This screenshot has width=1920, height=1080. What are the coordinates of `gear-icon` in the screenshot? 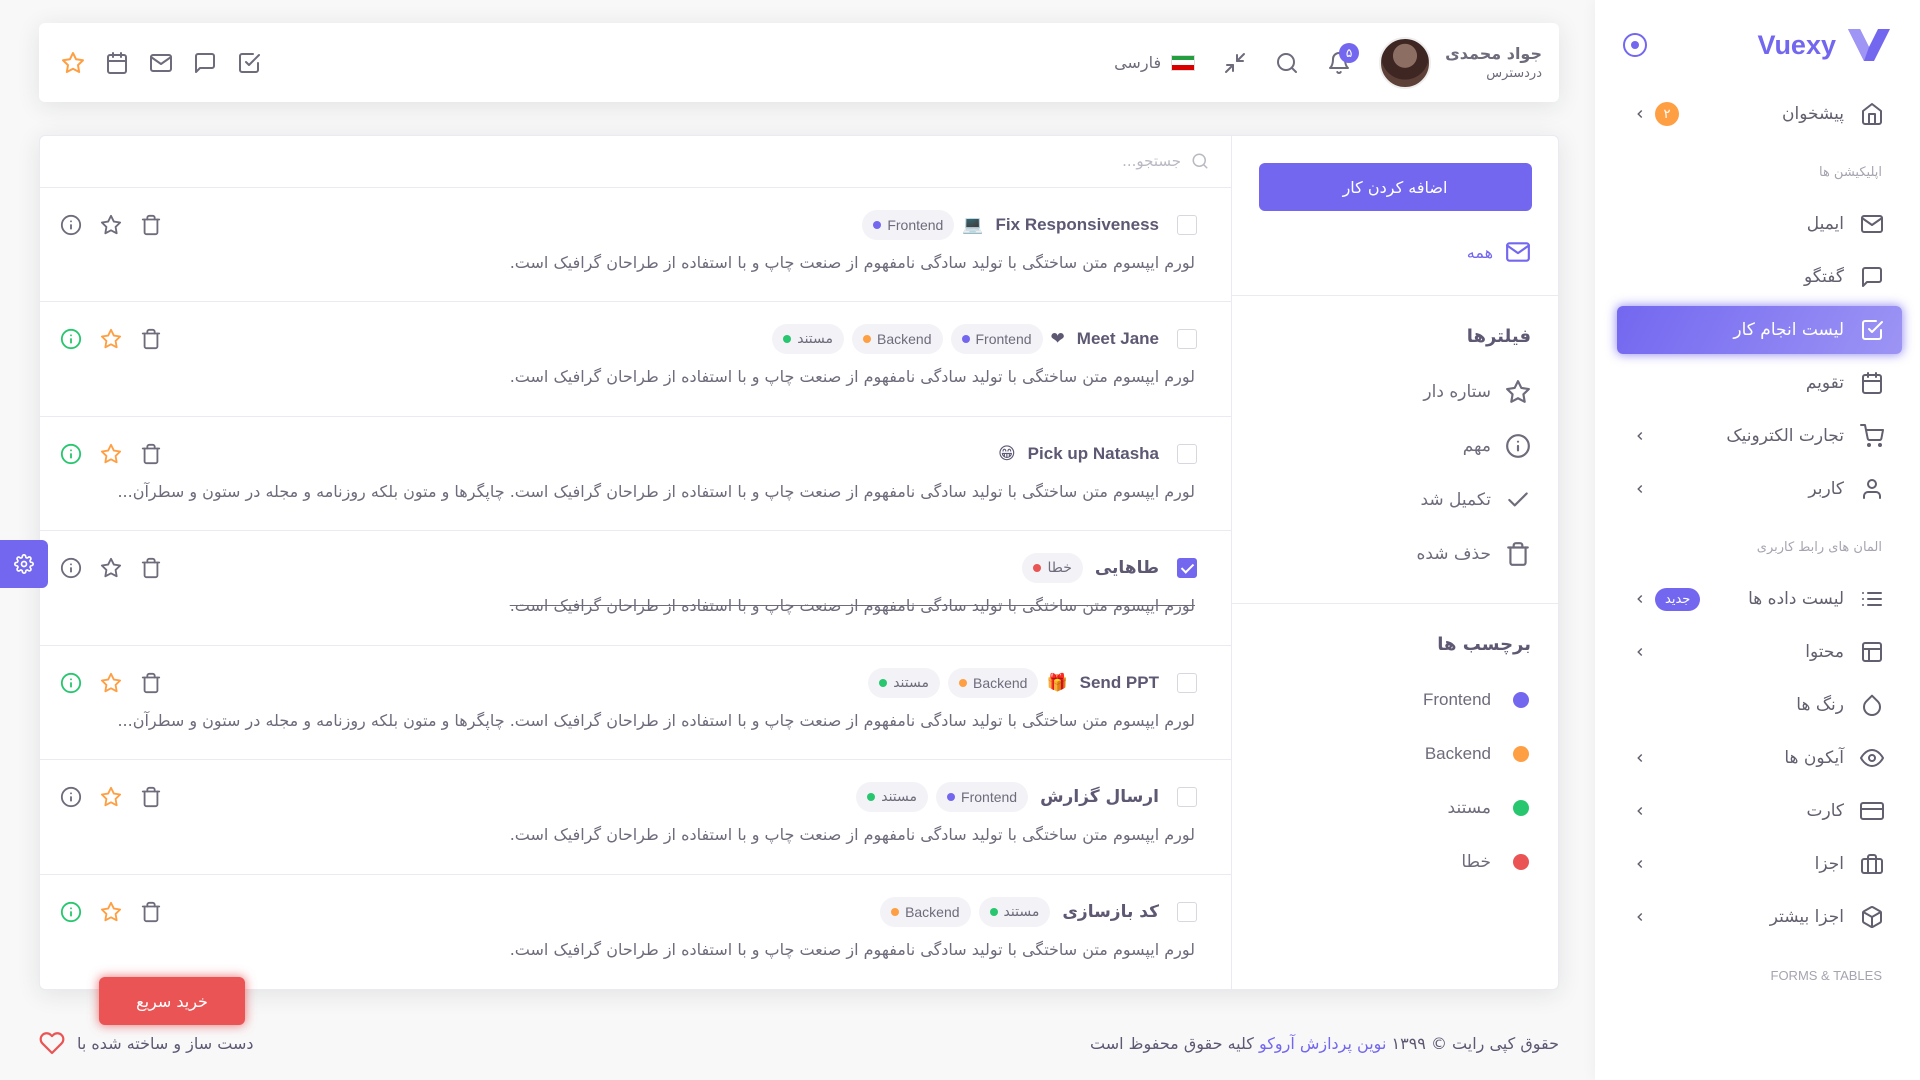 It's located at (24, 564).